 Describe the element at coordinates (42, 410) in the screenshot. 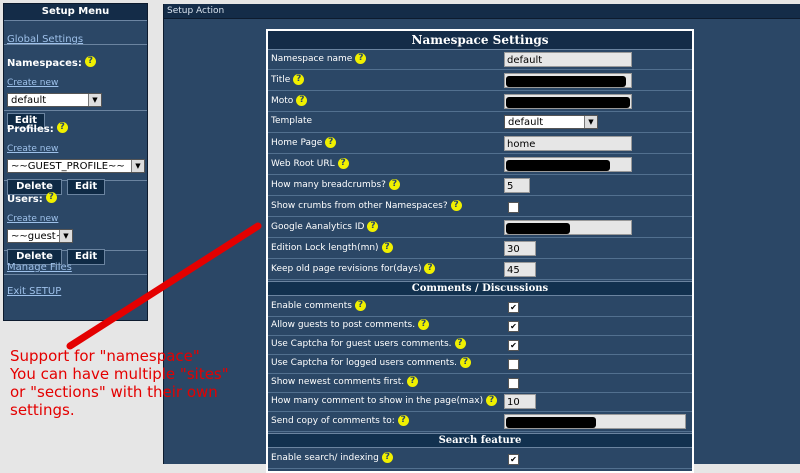

I see `annotation-line-4: settings.` at that location.